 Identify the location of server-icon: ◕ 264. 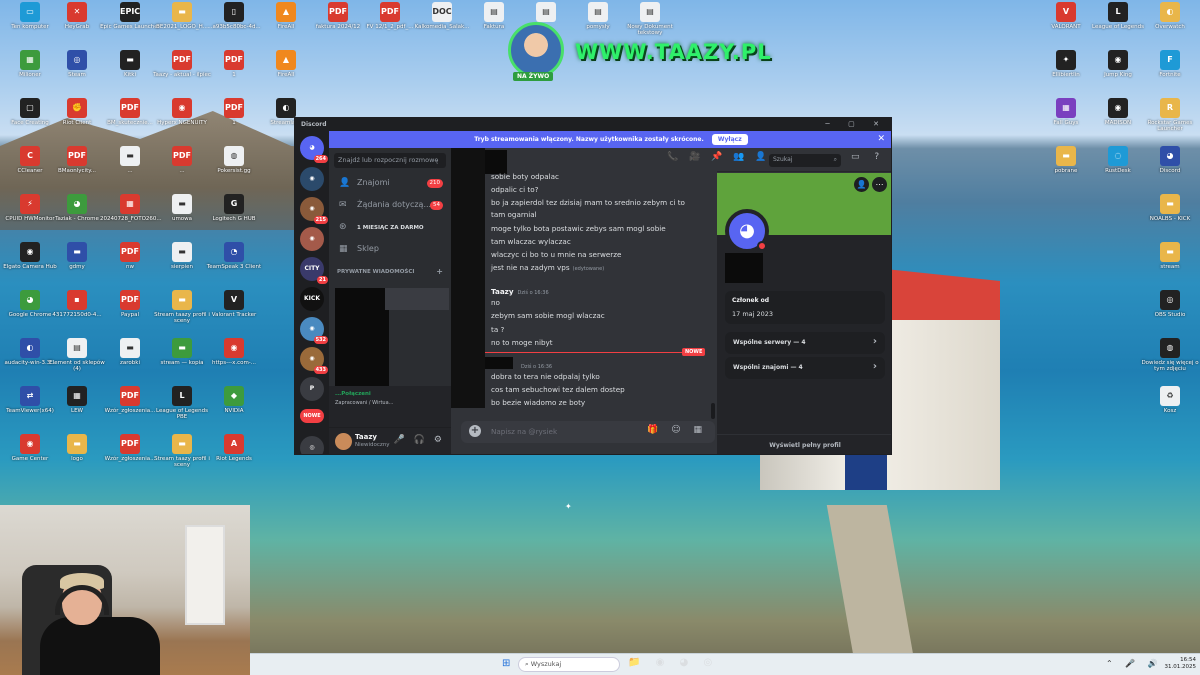
(314, 149).